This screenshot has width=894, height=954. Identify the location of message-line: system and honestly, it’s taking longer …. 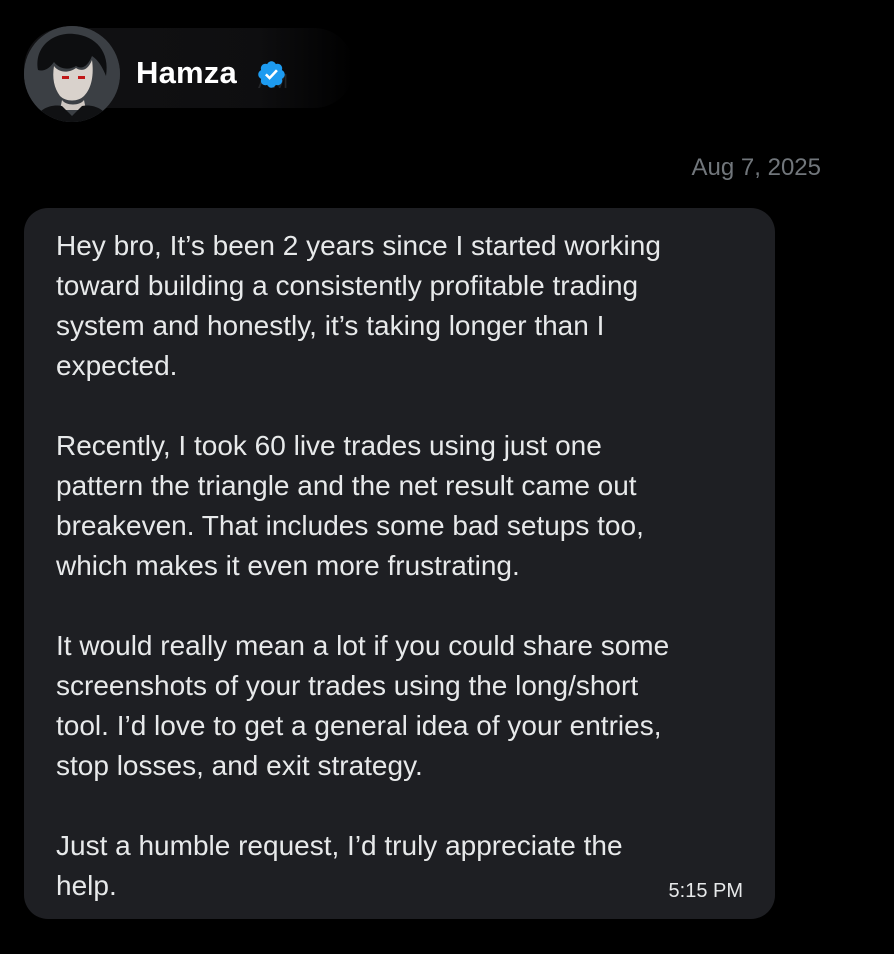
(330, 325).